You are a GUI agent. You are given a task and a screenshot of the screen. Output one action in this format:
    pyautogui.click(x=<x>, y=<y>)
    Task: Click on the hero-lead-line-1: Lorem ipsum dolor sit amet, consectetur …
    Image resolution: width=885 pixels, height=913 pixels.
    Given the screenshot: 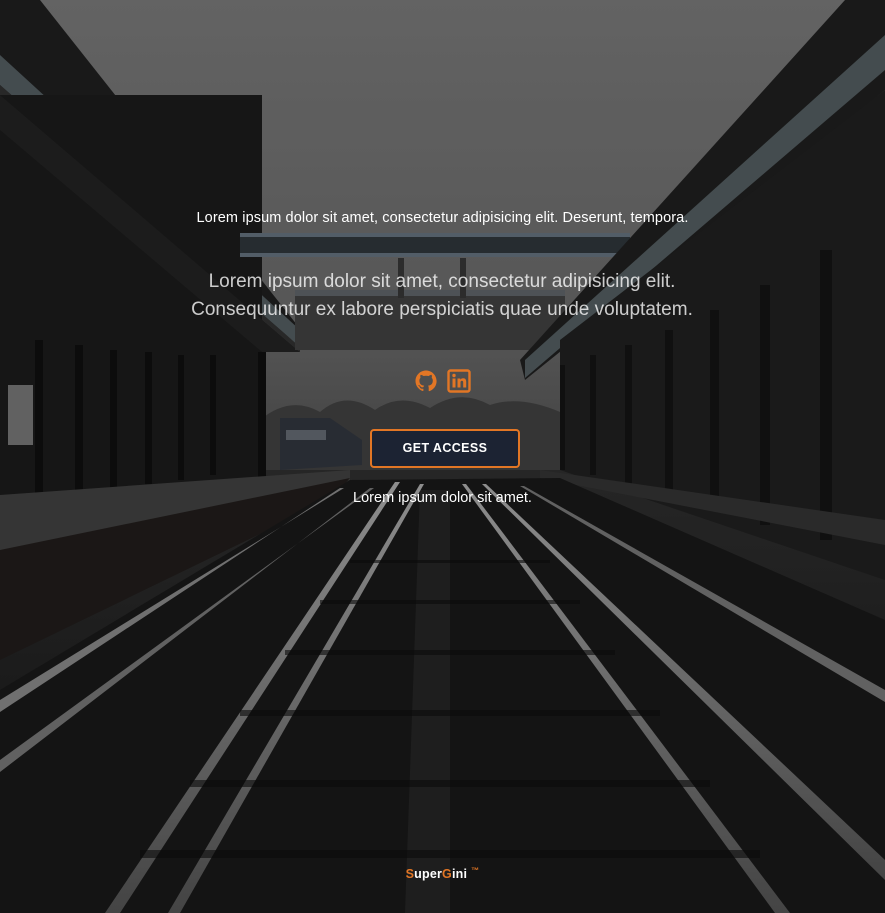 What is the action you would take?
    pyautogui.click(x=442, y=281)
    